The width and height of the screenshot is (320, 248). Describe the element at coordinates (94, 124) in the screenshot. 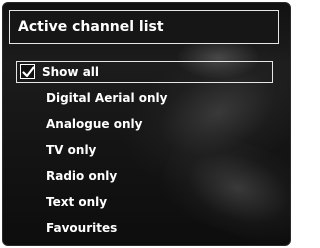

I see `menu-item-label: Analogue only` at that location.